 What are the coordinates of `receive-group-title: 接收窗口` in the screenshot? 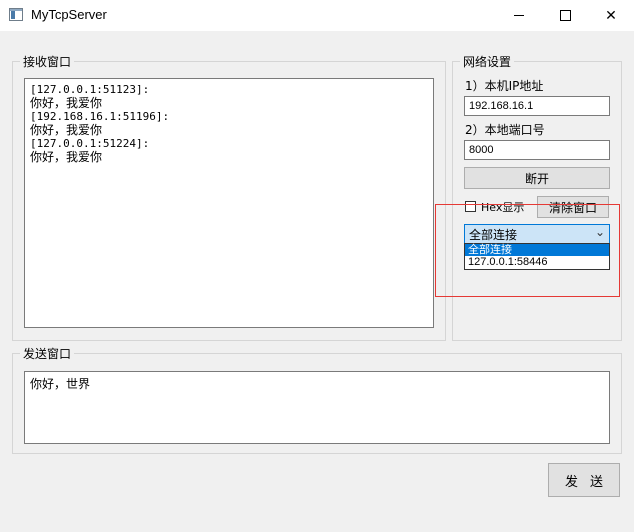 It's located at (47, 62).